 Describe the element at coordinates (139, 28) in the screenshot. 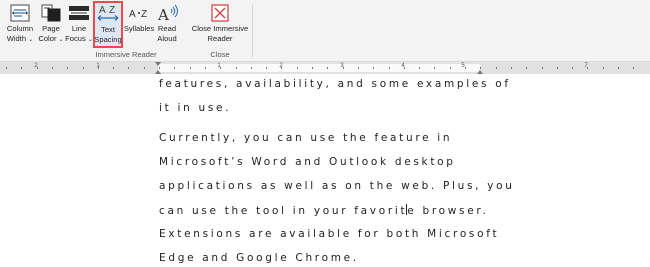

I see `syllables-label: Syllables` at that location.